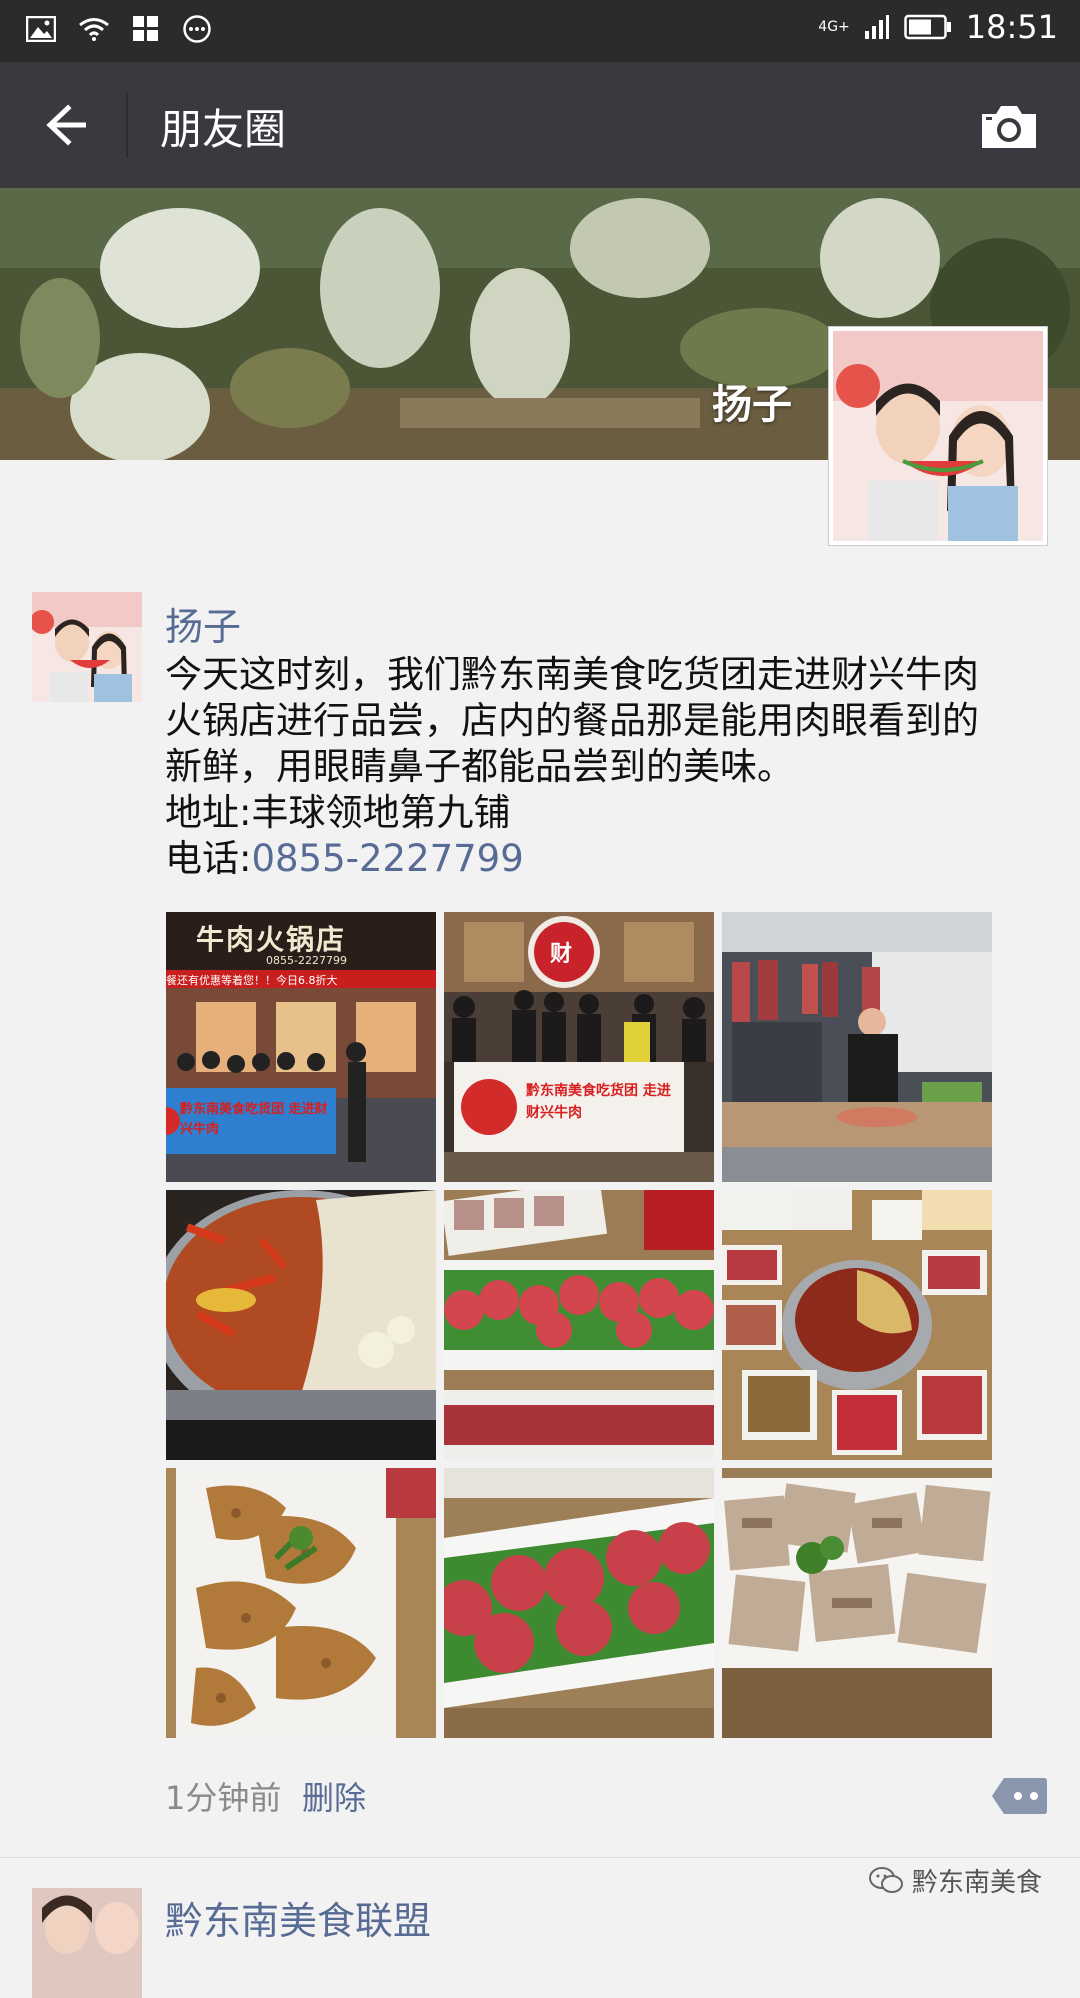 The height and width of the screenshot is (1998, 1080). I want to click on nav-divider, so click(127, 125).